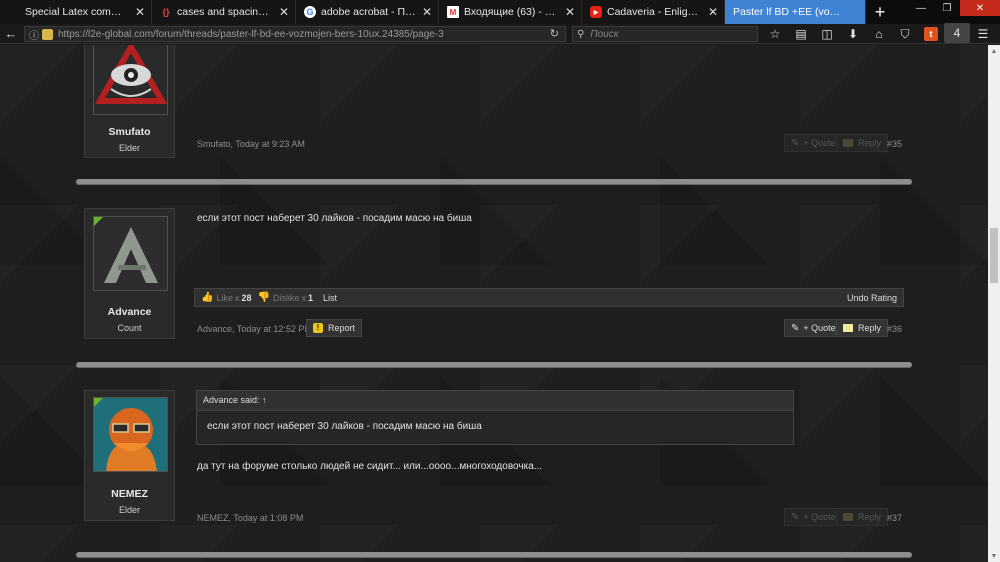 Image resolution: width=1000 pixels, height=562 pixels. What do you see at coordinates (983, 34) in the screenshot?
I see `menu-icon: ☰` at bounding box center [983, 34].